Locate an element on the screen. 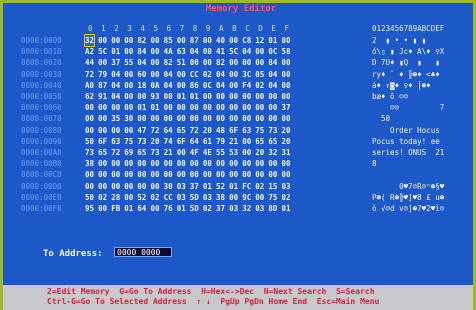  hex-byte-cell: 82 is located at coordinates (168, 62).